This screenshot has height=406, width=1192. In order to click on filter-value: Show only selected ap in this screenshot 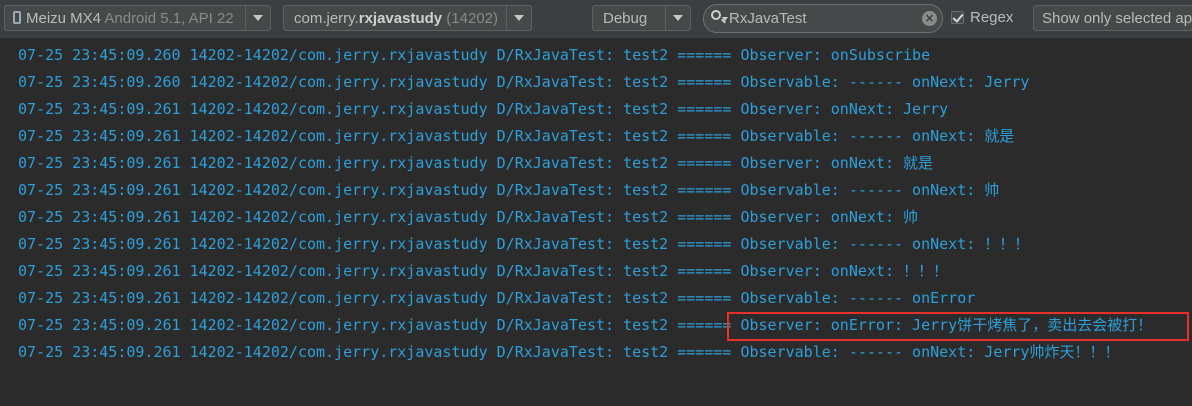, I will do `click(1117, 18)`.